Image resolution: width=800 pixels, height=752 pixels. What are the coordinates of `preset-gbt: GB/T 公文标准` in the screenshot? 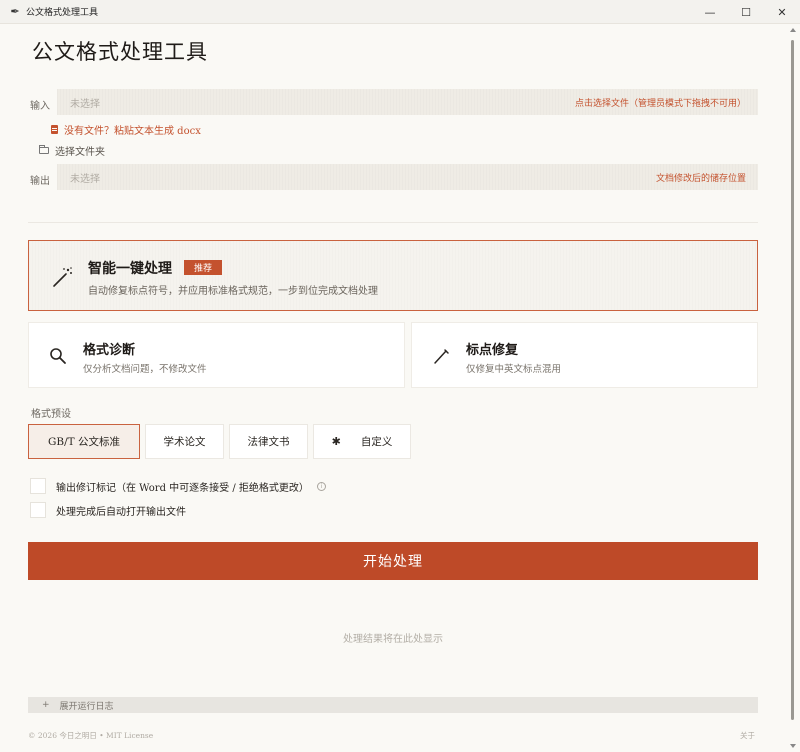 It's located at (84, 441).